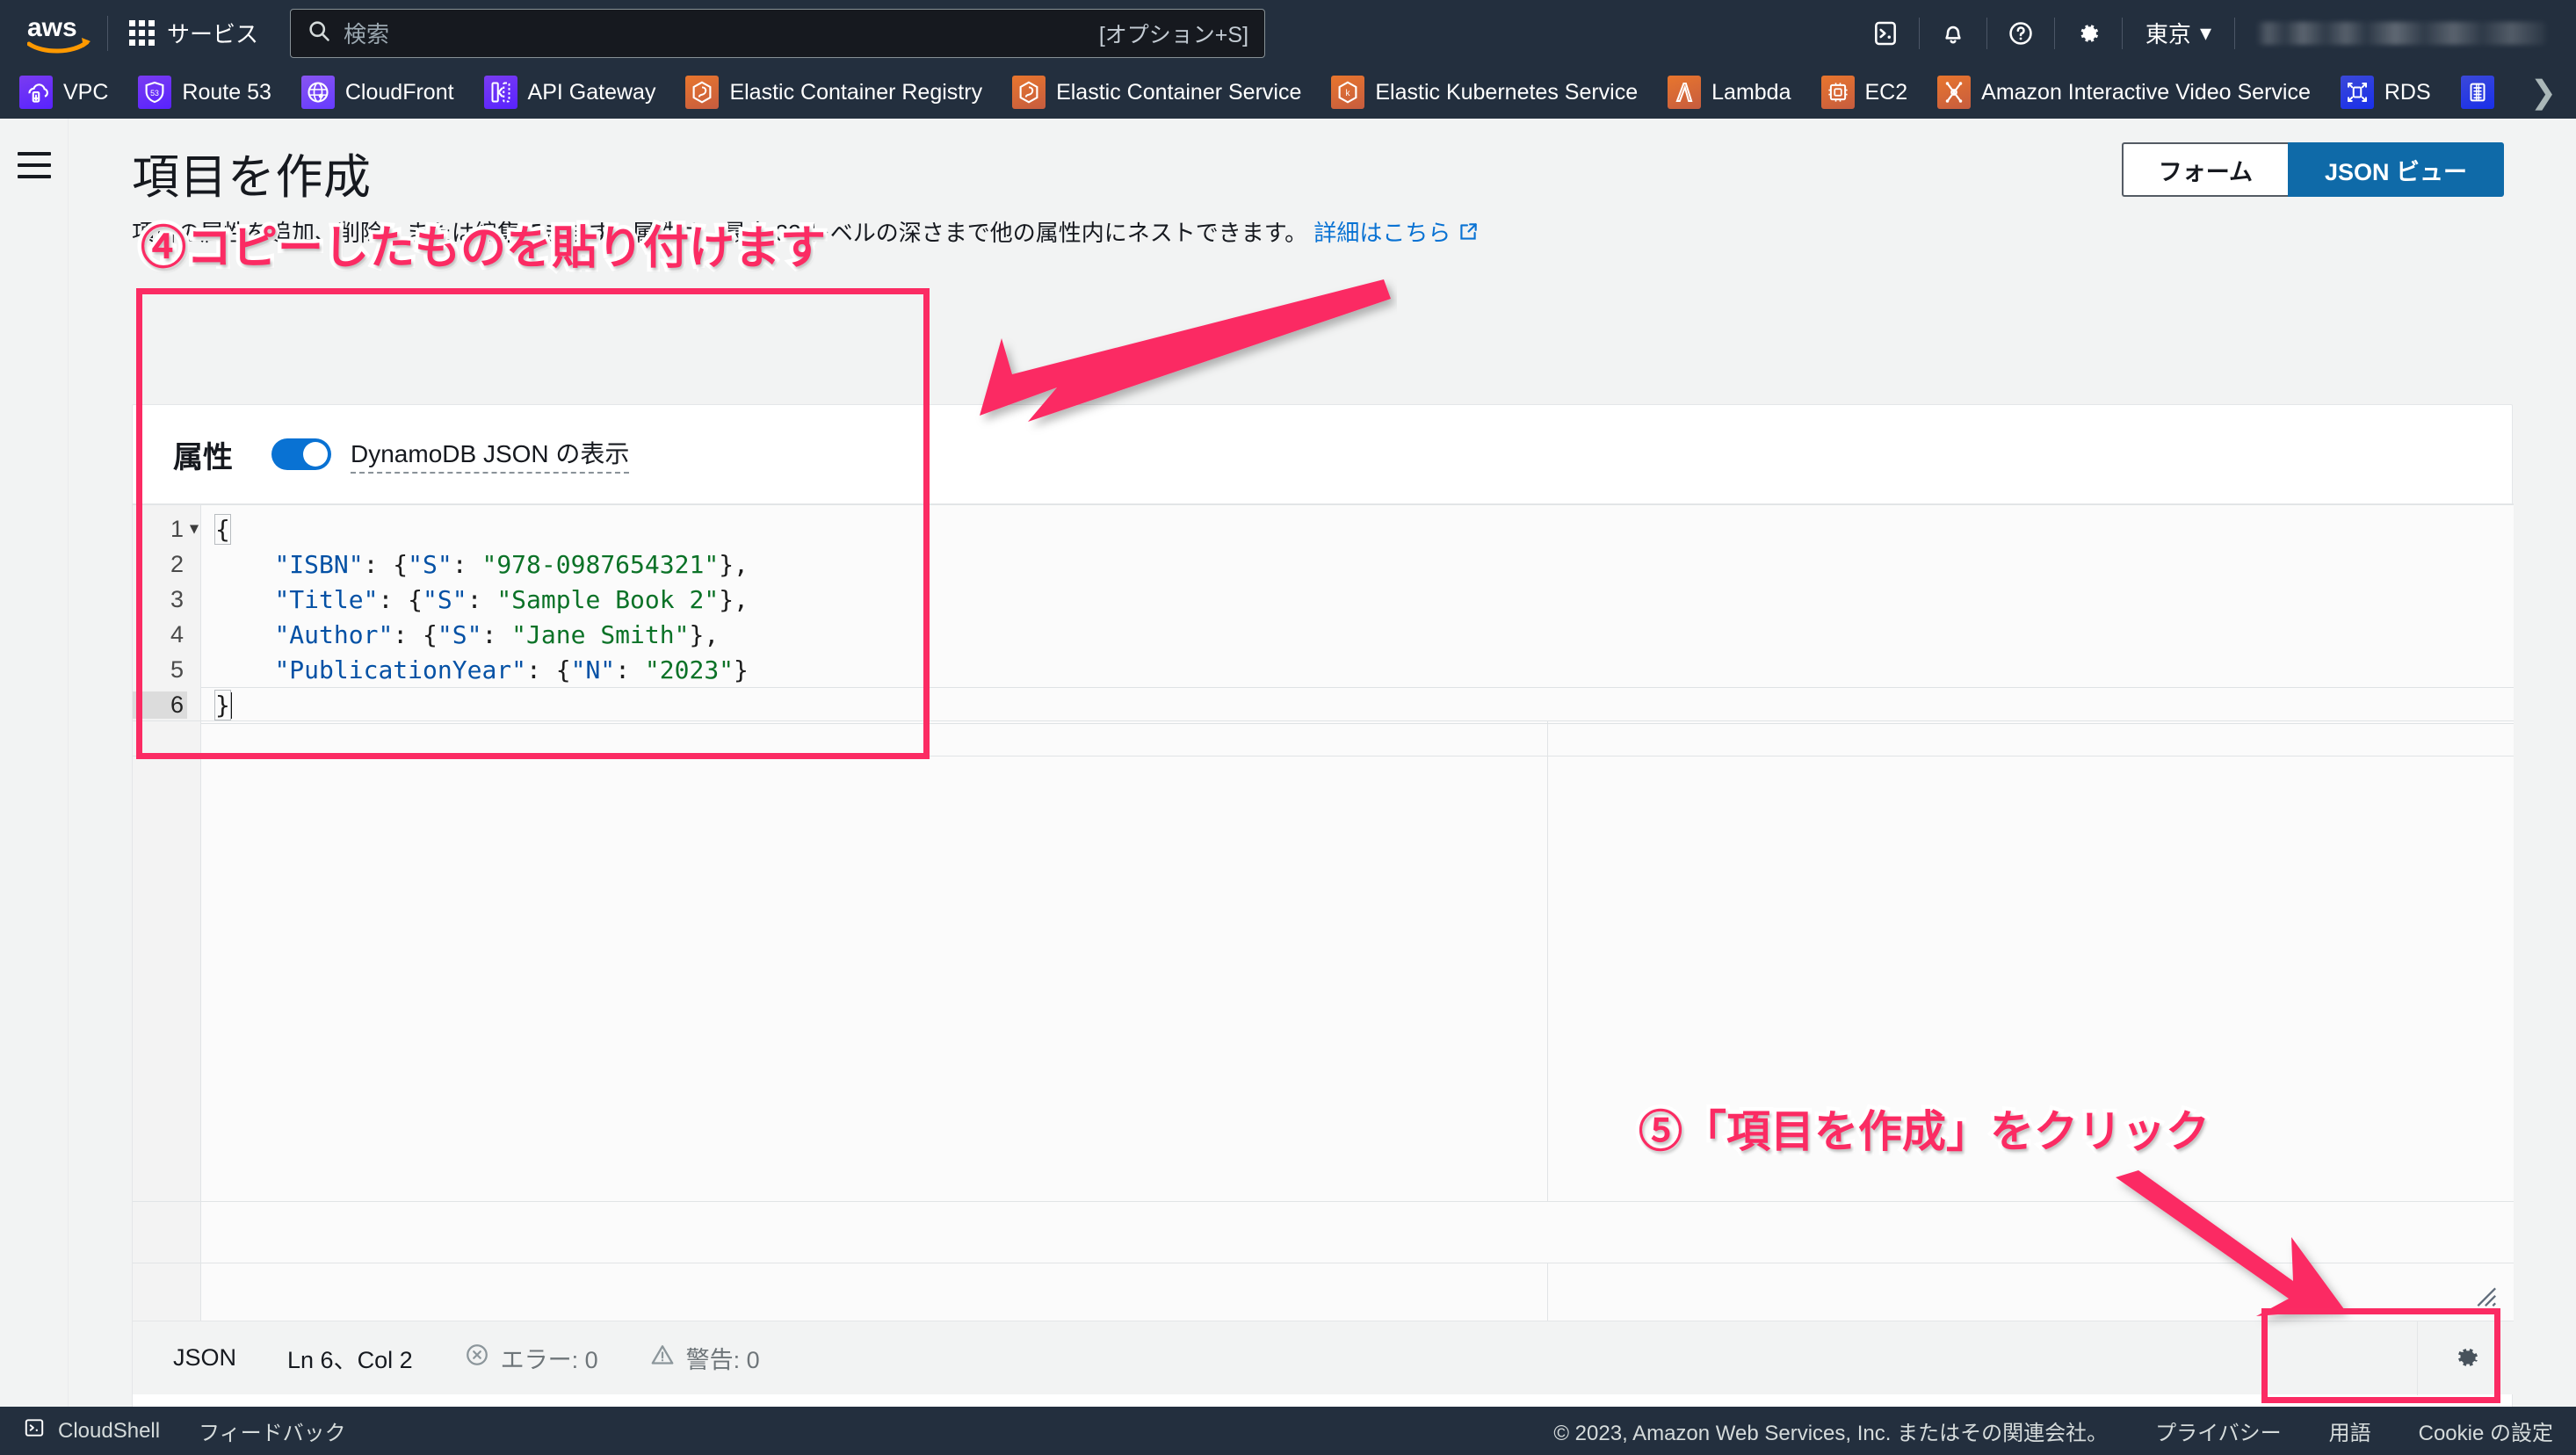 This screenshot has height=1455, width=2576. What do you see at coordinates (226, 92) in the screenshot?
I see `service-shortcut-label: Route 53` at bounding box center [226, 92].